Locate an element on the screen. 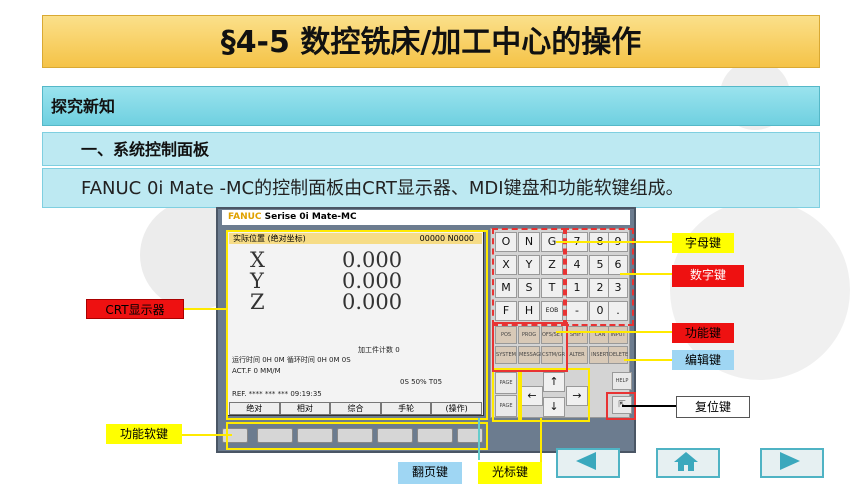  connector-page is located at coordinates (479, 439).